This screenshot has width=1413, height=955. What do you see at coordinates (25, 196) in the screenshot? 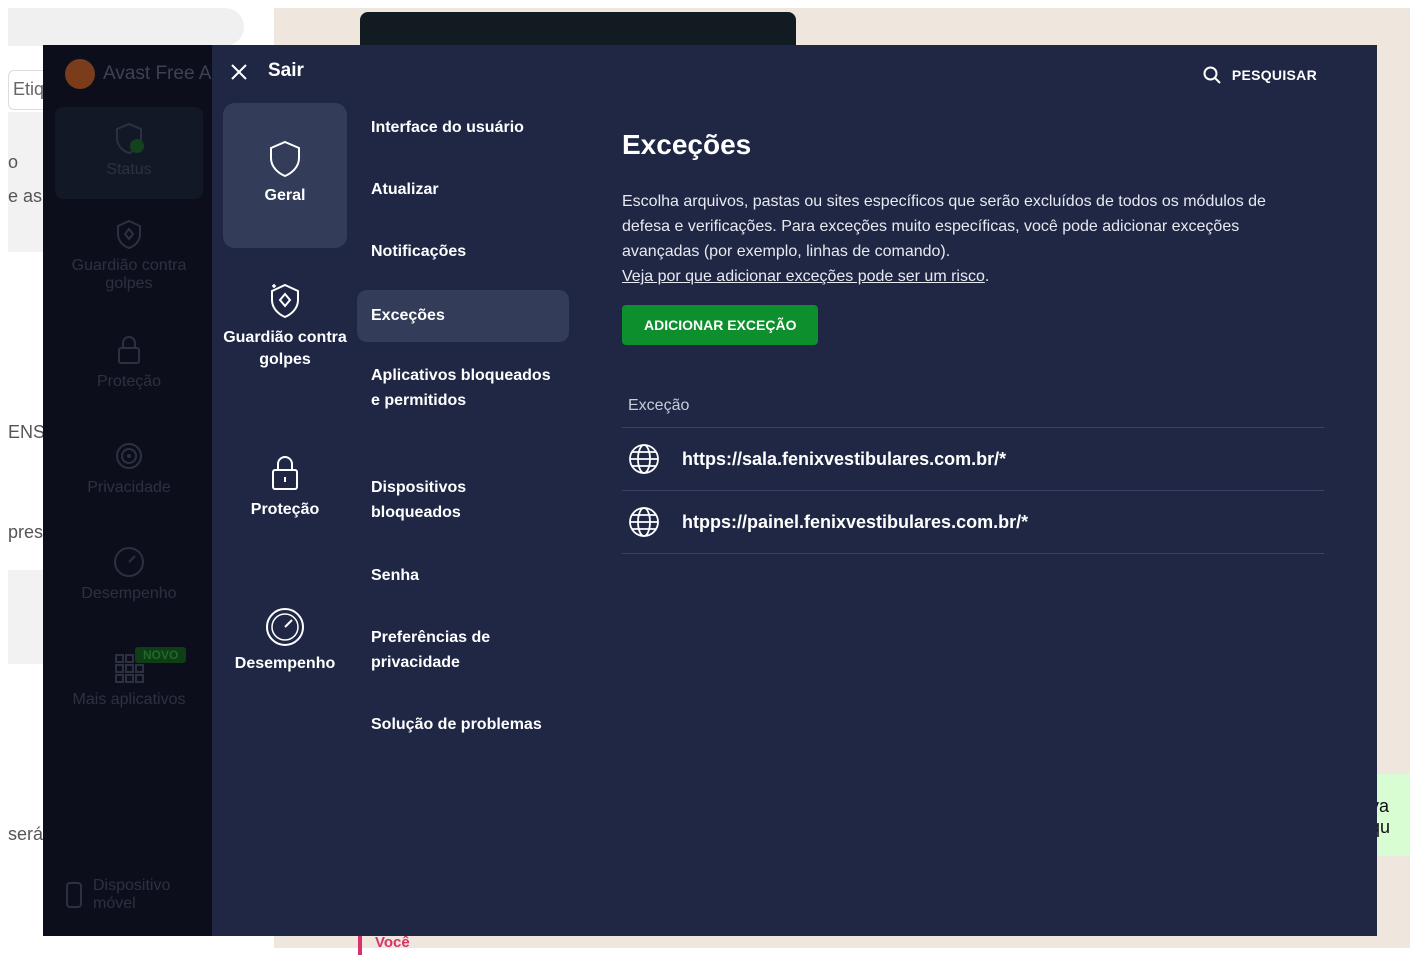
I see `background-fragment: e as` at bounding box center [25, 196].